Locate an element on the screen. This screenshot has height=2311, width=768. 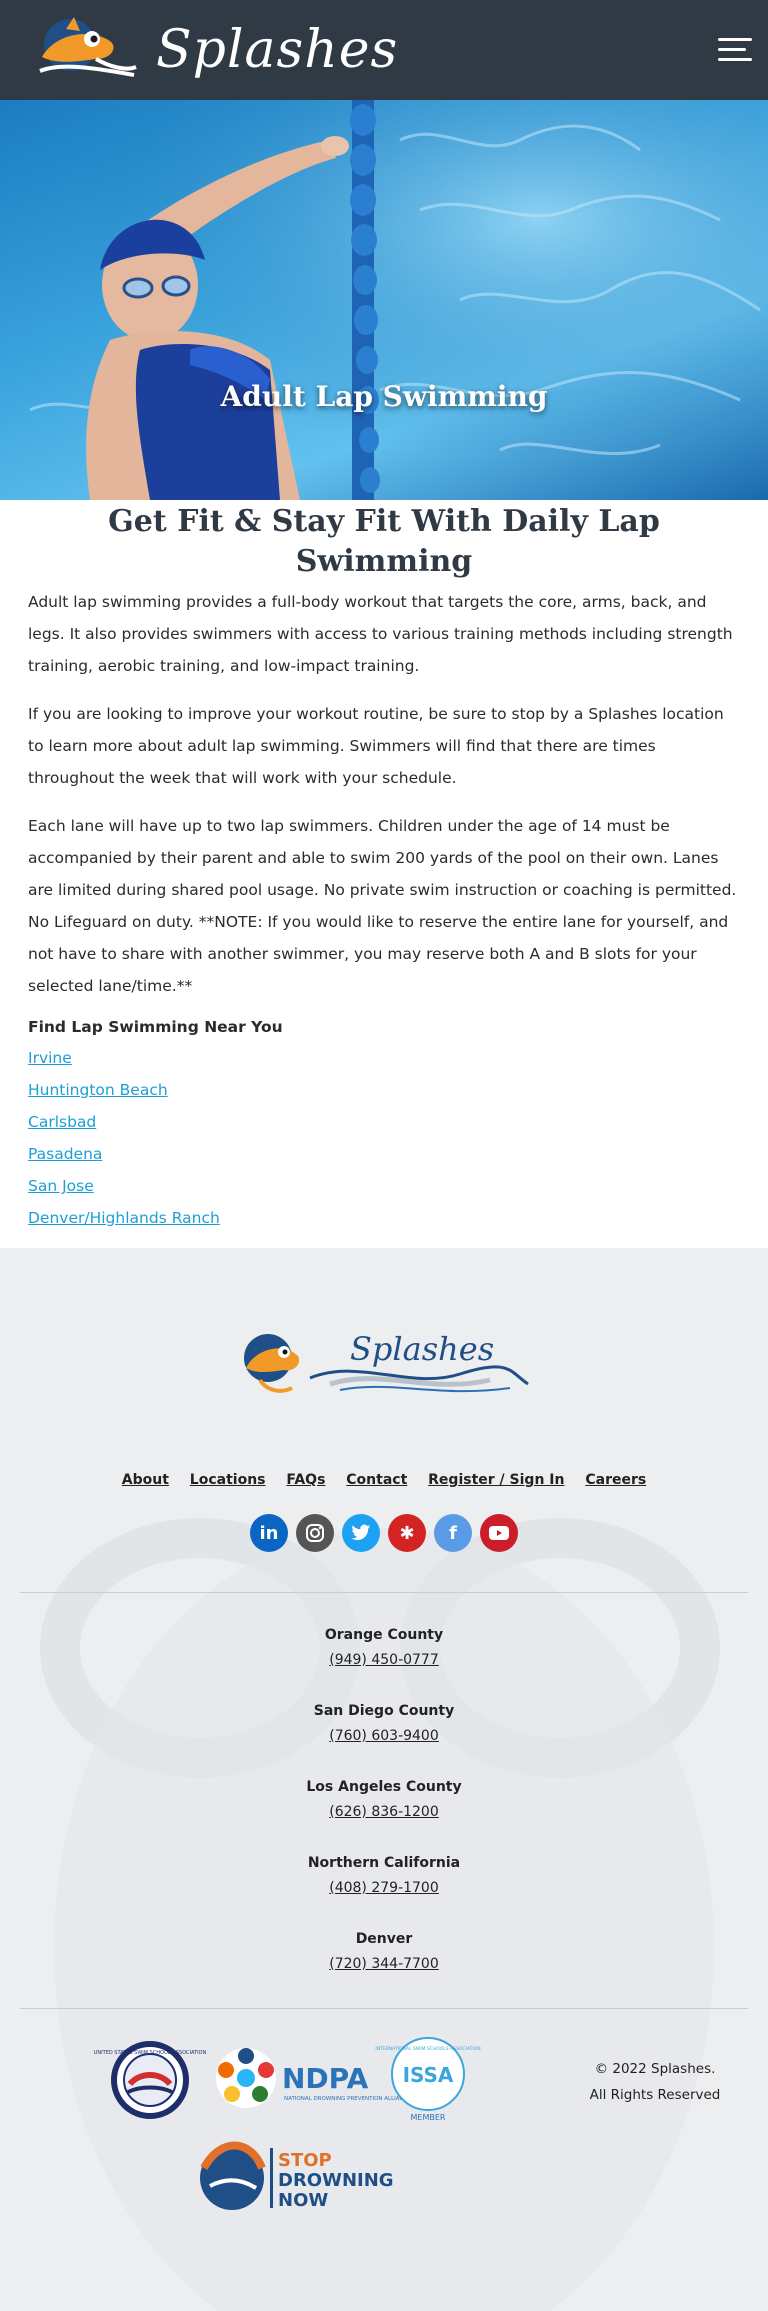
location-link-huntington-beach: Huntington Beach is located at coordinates (98, 1090).